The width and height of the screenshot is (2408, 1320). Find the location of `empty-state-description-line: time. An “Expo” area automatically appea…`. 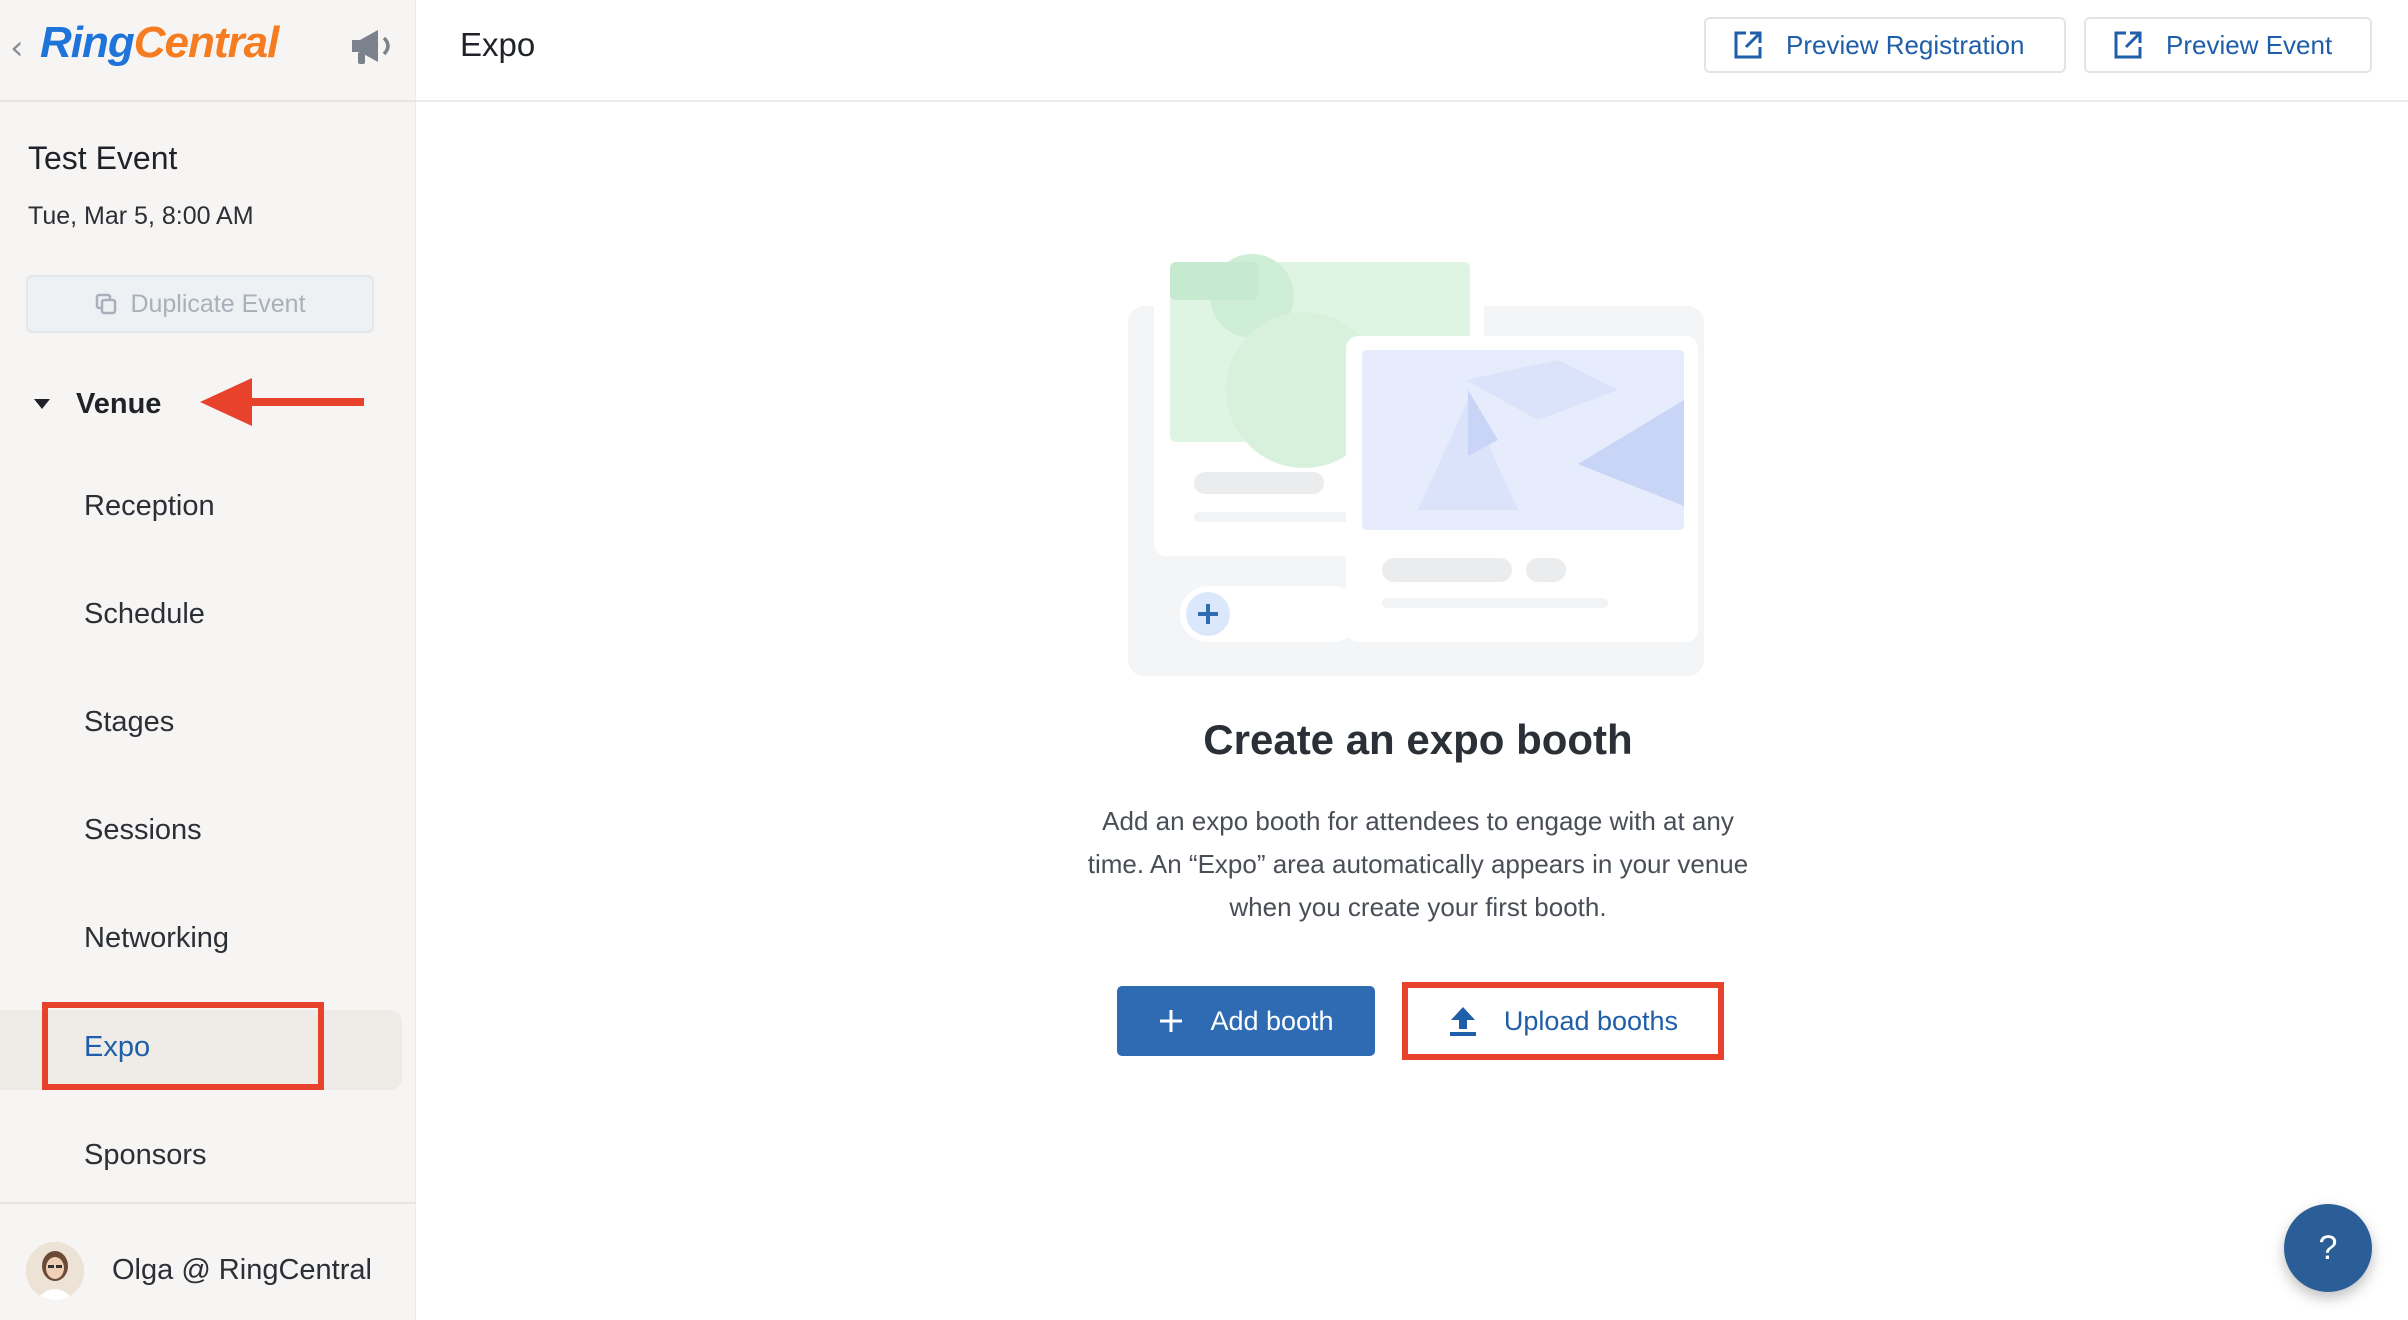

empty-state-description-line: time. An “Expo” area automatically appea… is located at coordinates (1418, 864).